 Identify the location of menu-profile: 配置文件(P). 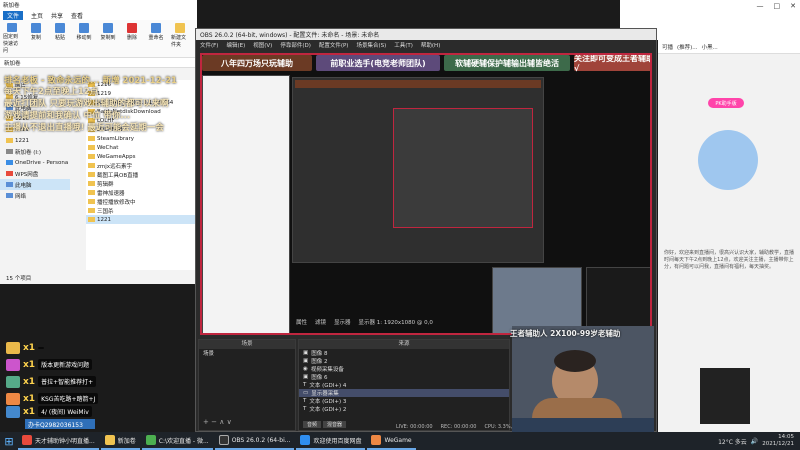
(334, 45).